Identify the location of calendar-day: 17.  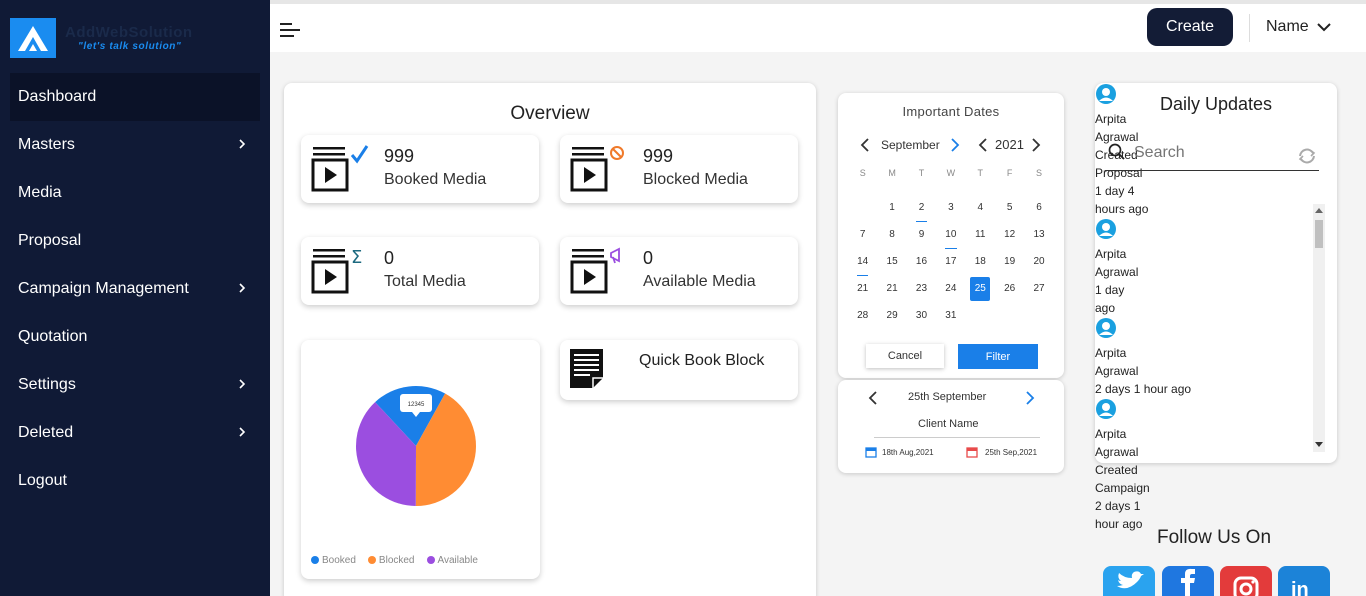
(950, 266).